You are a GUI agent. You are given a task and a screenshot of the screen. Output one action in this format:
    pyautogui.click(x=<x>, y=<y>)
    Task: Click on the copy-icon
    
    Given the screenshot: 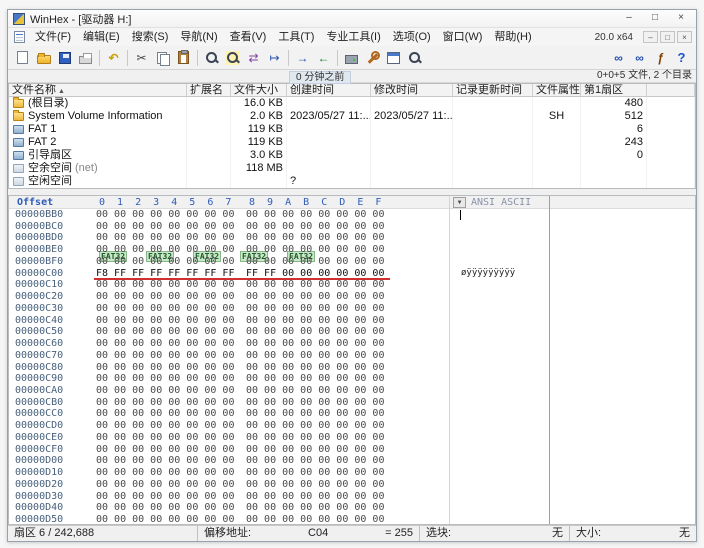 What is the action you would take?
    pyautogui.click(x=162, y=58)
    